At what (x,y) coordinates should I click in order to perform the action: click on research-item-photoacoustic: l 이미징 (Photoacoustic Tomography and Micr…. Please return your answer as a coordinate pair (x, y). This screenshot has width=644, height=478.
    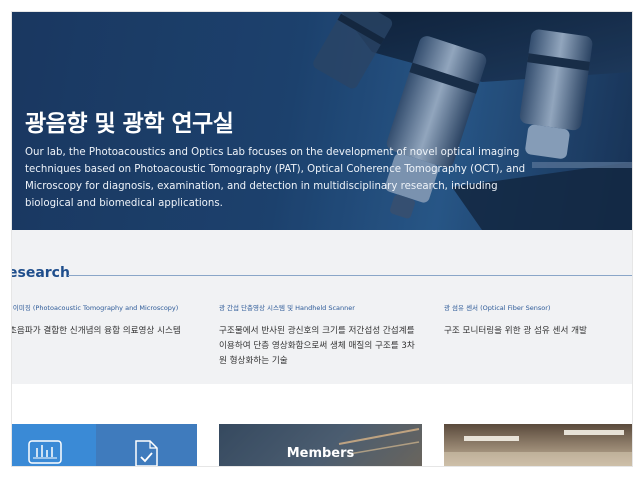
    Looking at the image, I should click on (105, 320).